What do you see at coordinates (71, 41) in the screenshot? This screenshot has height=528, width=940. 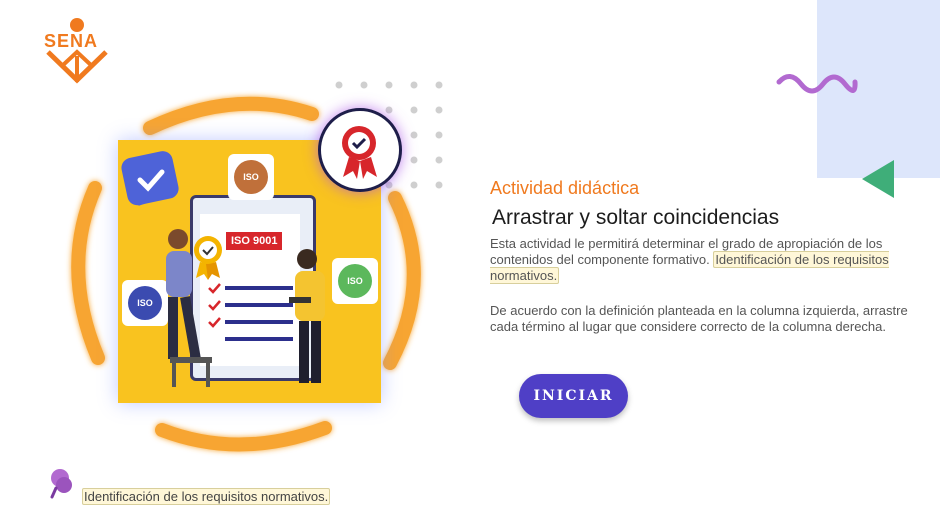 I see `sena-logo-text: SENA` at bounding box center [71, 41].